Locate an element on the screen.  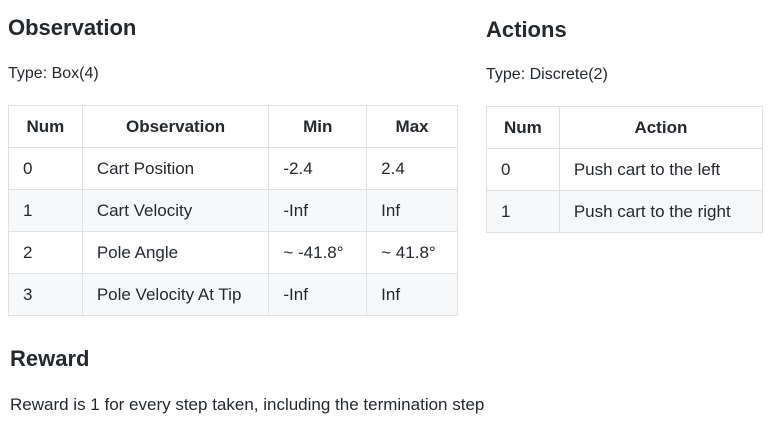
reward-heading: Reward is located at coordinates (50, 358).